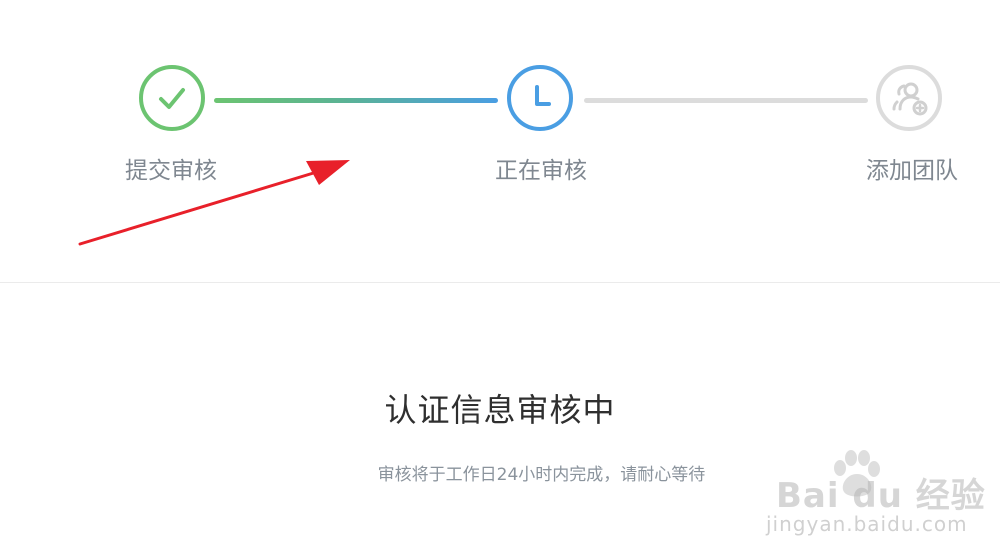 This screenshot has width=1000, height=554. I want to click on connector-pending, so click(726, 100).